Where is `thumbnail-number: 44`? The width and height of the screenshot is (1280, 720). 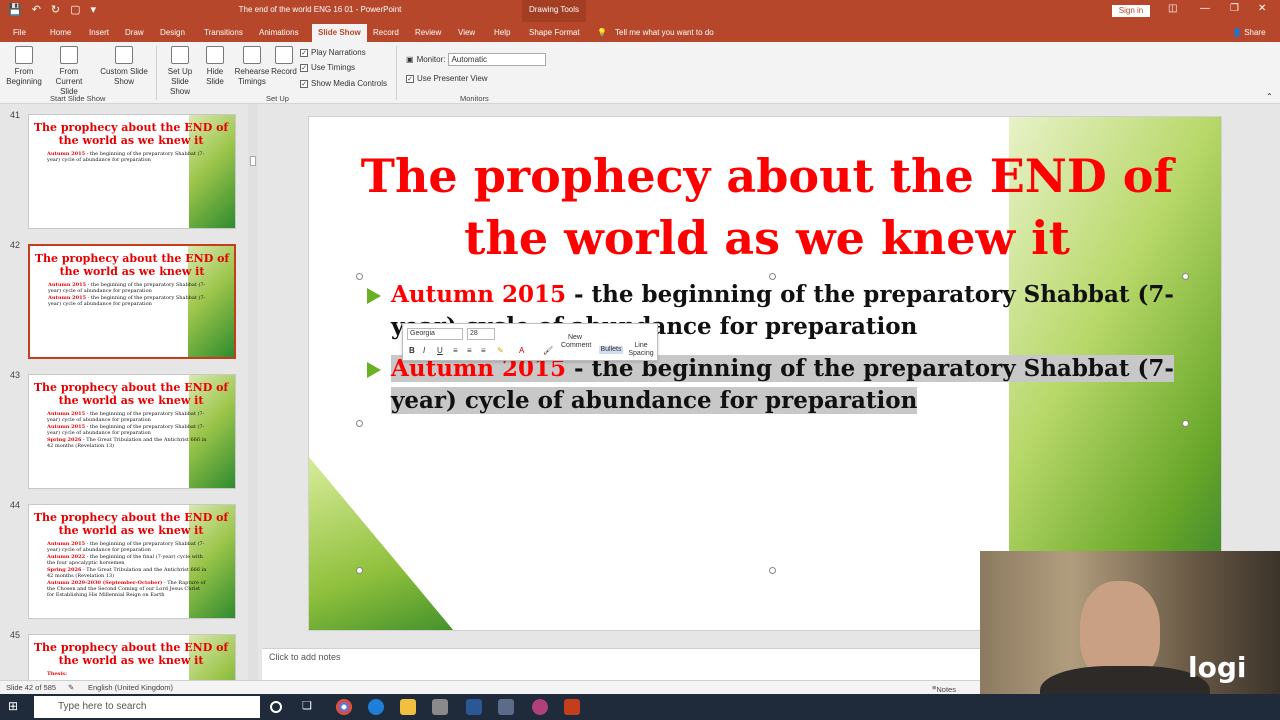 thumbnail-number: 44 is located at coordinates (15, 505).